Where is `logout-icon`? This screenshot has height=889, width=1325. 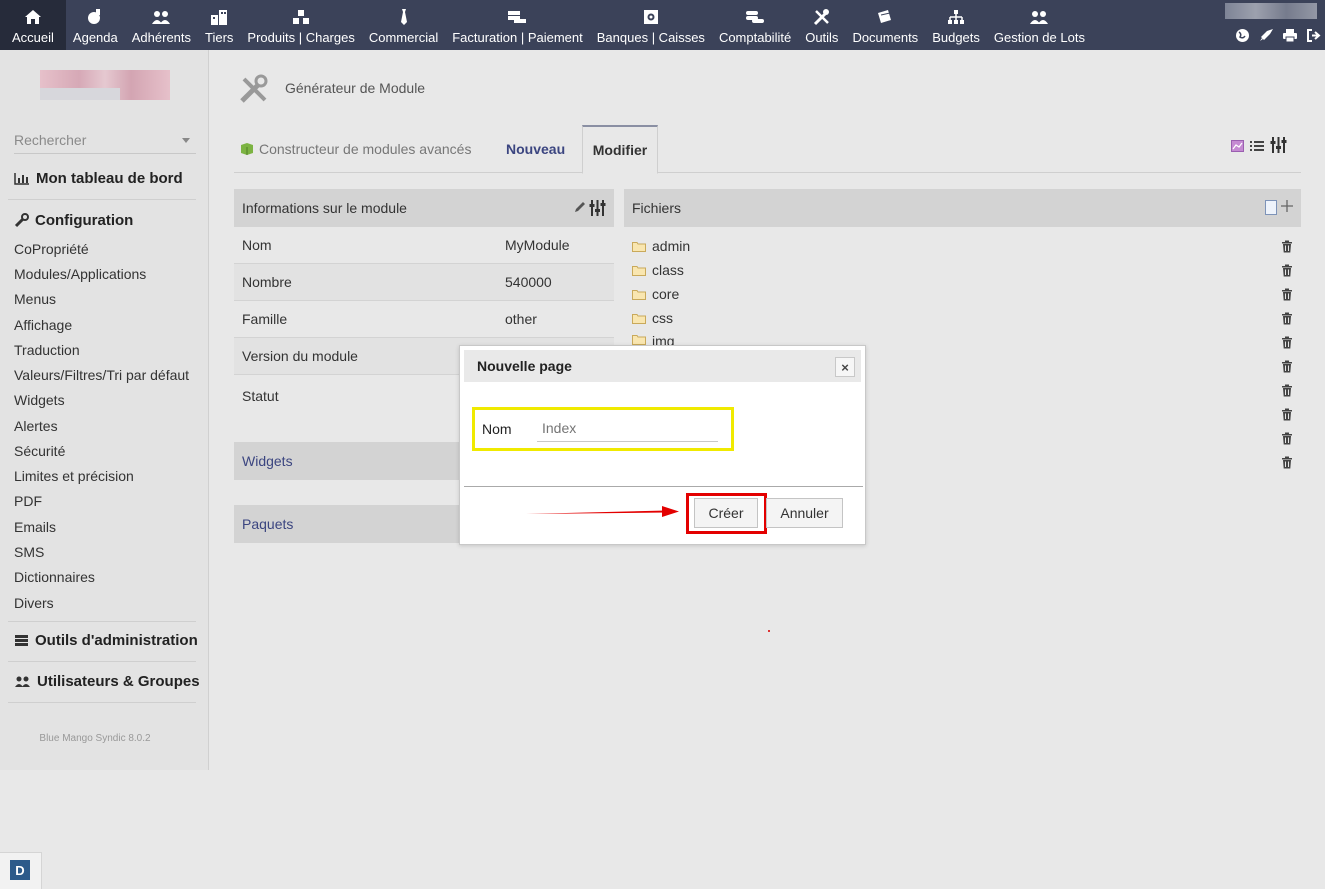 logout-icon is located at coordinates (1313, 37).